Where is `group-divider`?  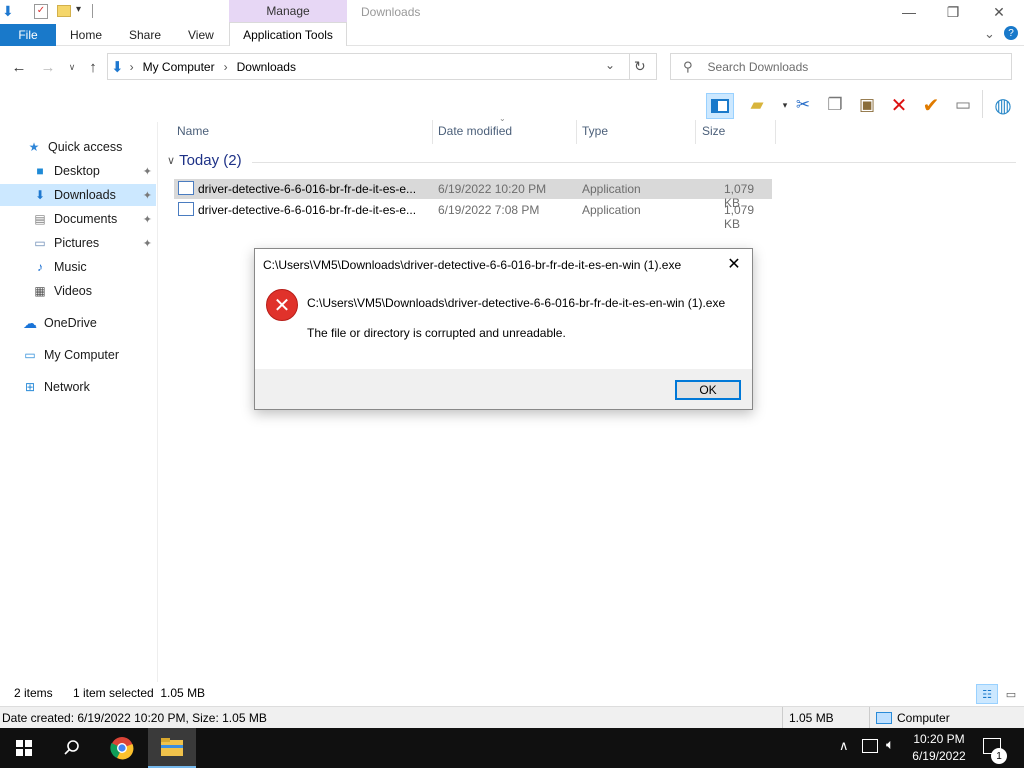
group-divider is located at coordinates (634, 162).